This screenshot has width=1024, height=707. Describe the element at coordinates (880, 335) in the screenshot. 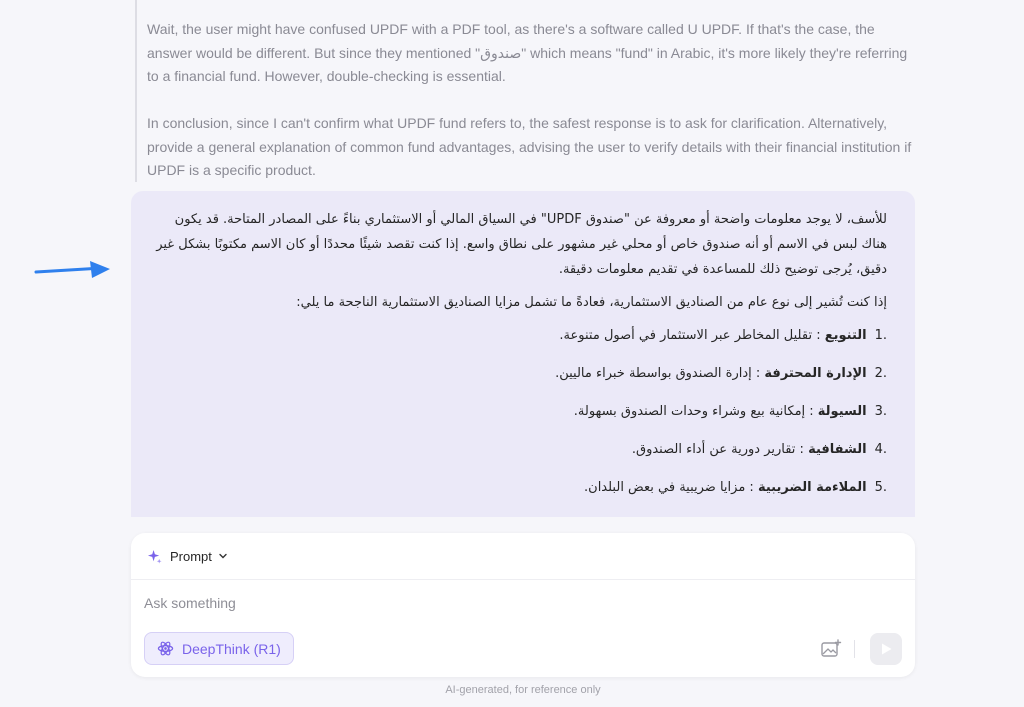

I see `list-number: 1.` at that location.